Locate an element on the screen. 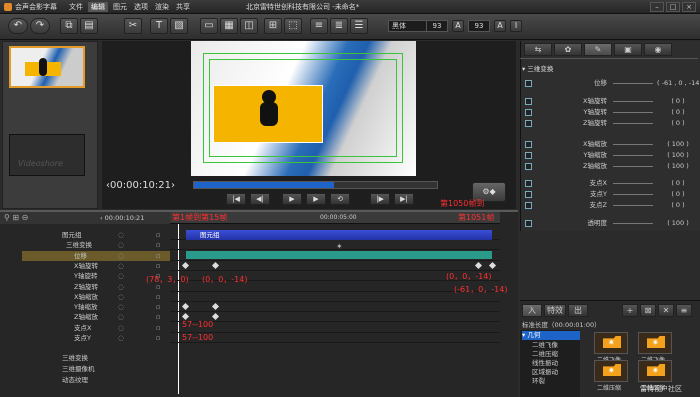 This screenshot has height=397, width=700. timeline-track: X轴旋转 ◌ ▫ is located at coordinates (96, 266).